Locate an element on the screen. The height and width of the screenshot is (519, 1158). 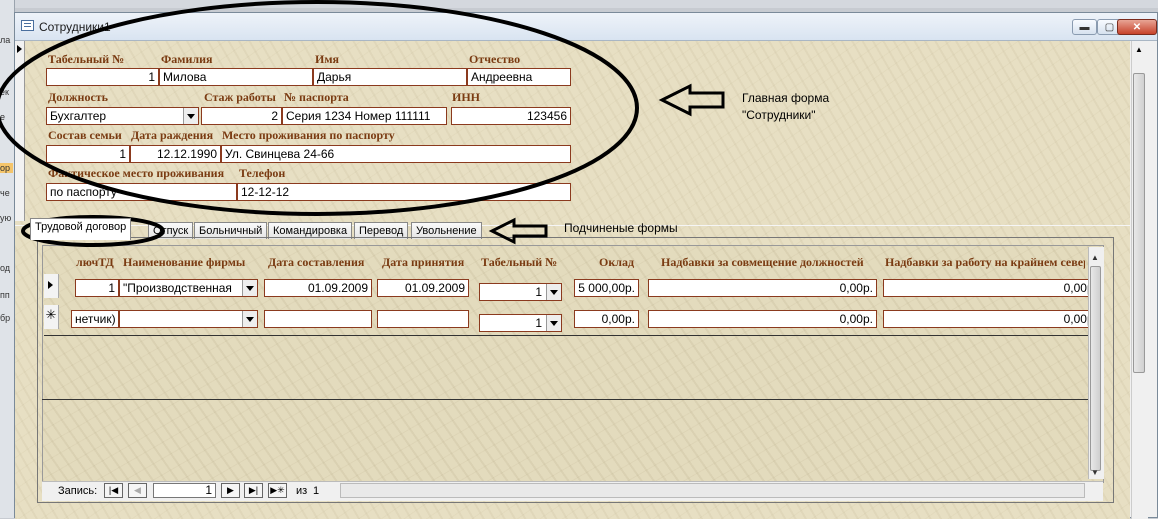
tab-labor-contract: Трудовой договор is located at coordinates (81, 229).